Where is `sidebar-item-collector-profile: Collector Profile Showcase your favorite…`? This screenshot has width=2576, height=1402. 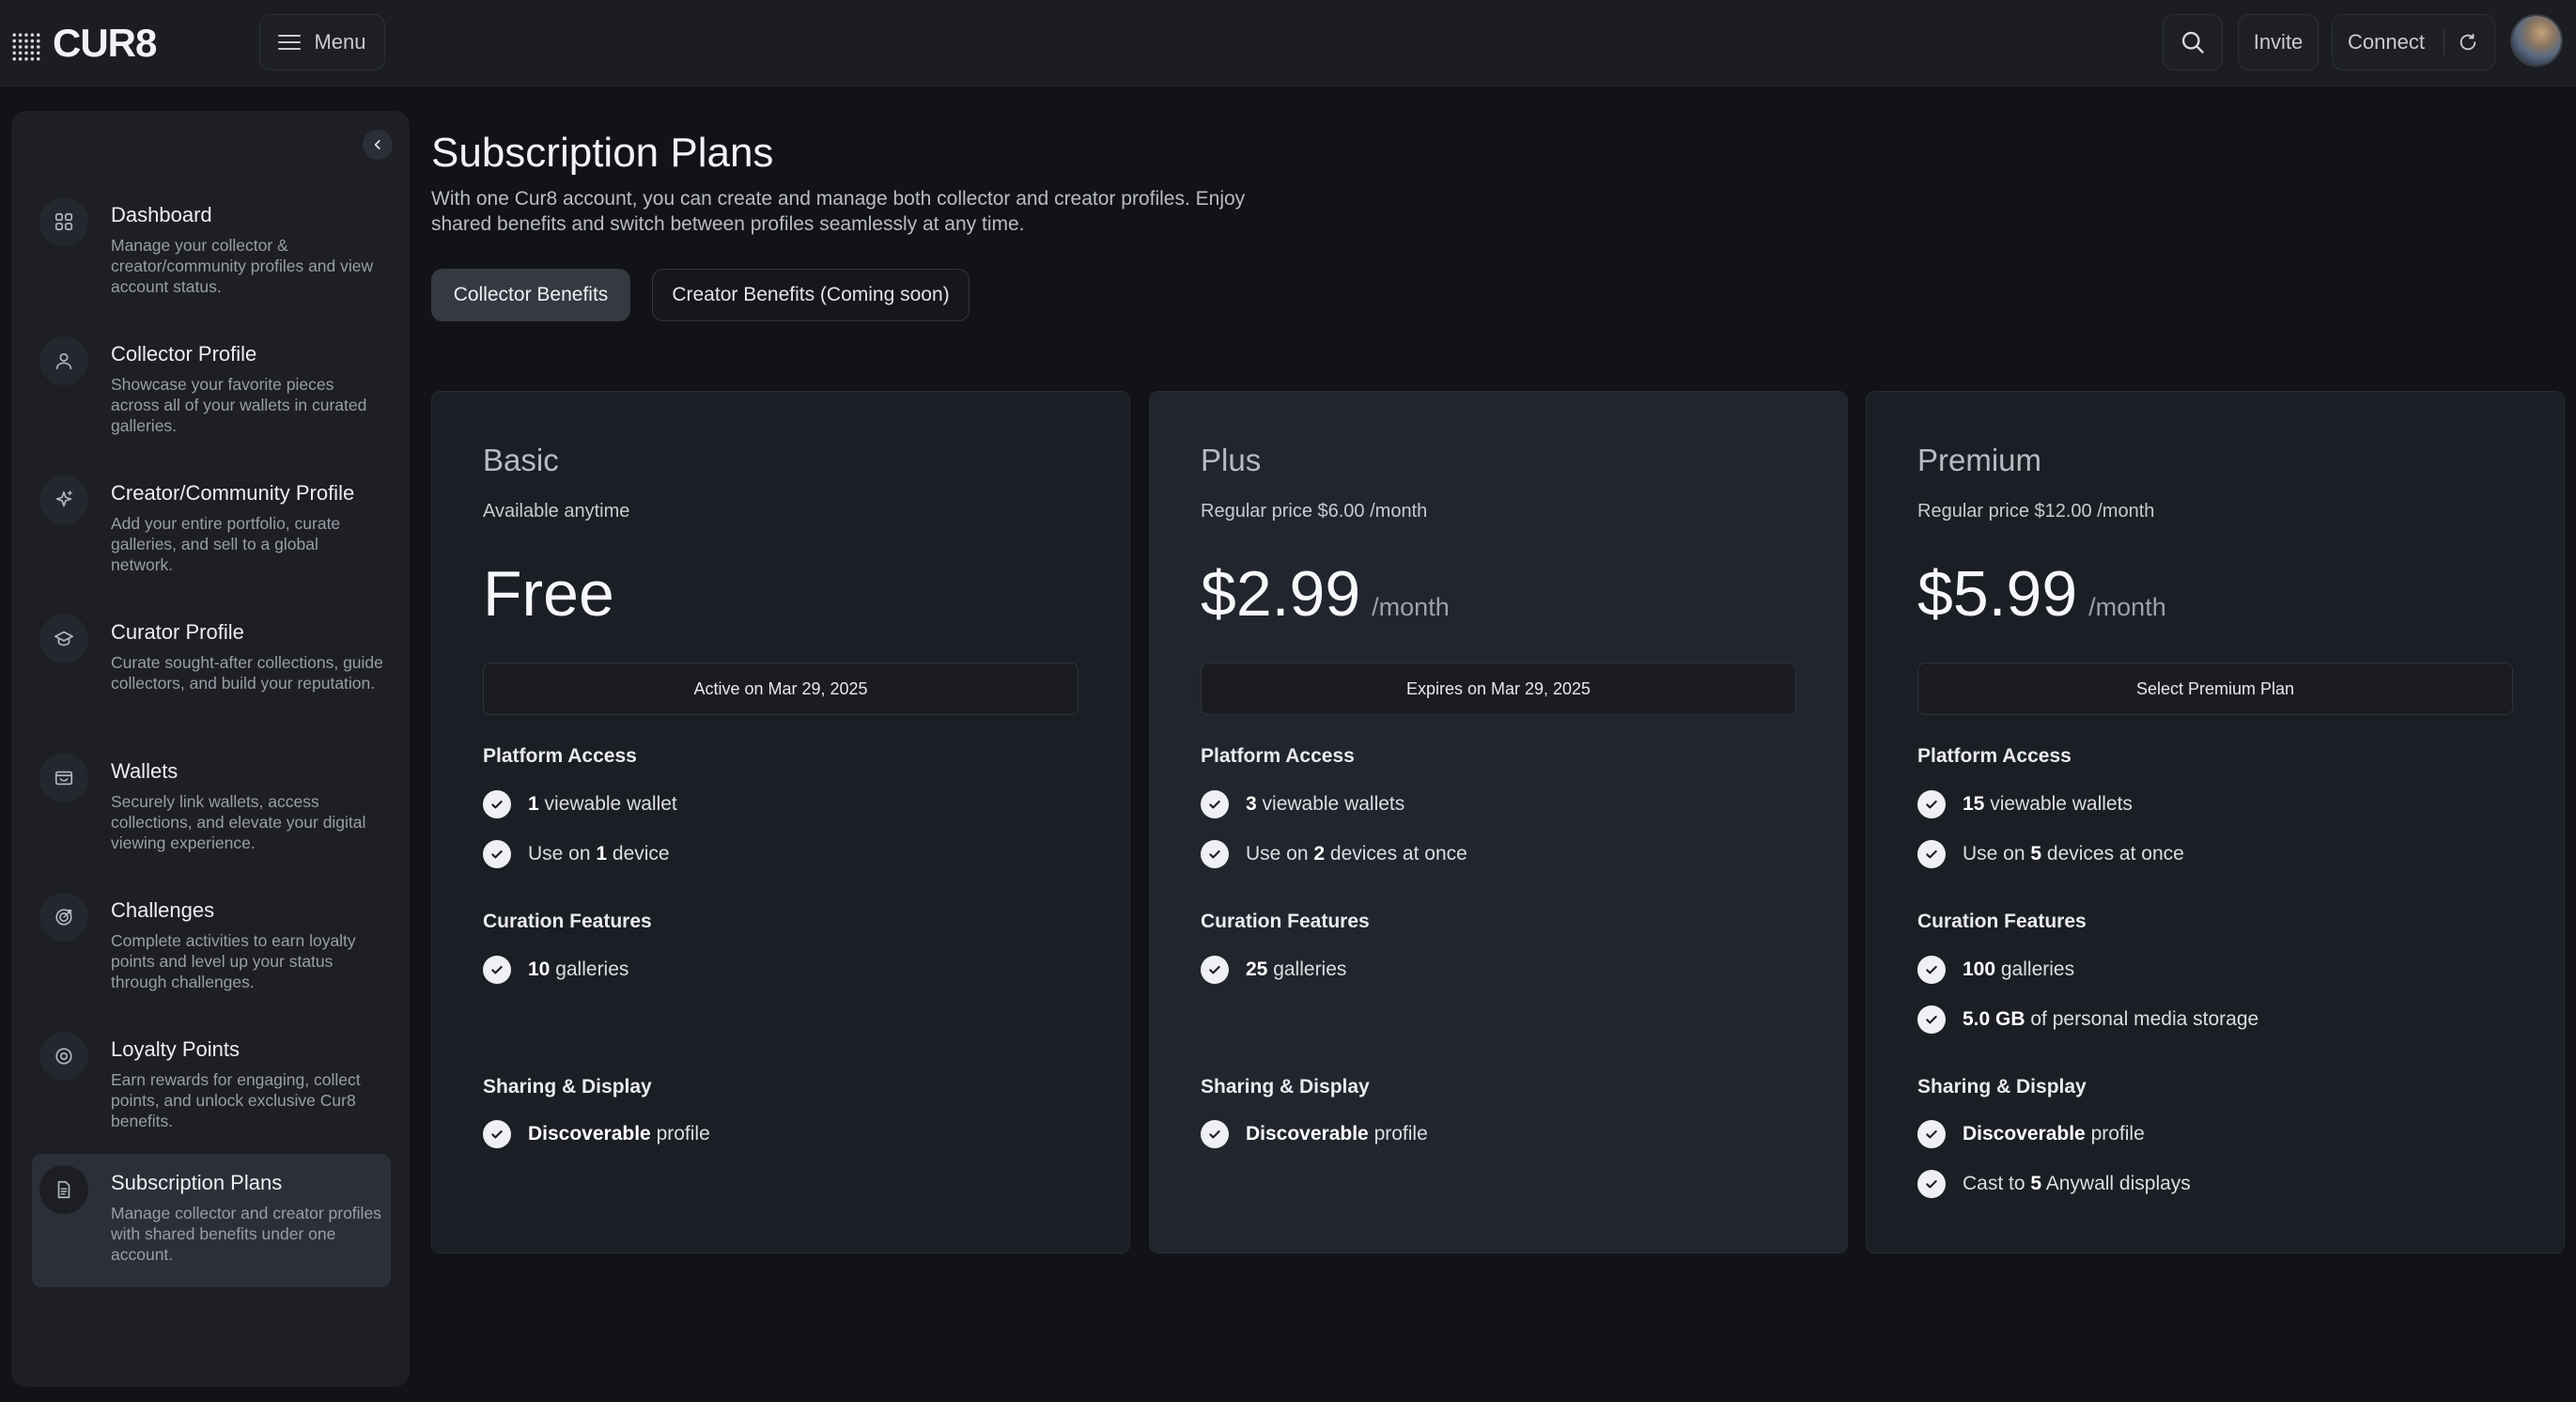
sidebar-item-collector-profile: Collector Profile Showcase your favorite… is located at coordinates (211, 391).